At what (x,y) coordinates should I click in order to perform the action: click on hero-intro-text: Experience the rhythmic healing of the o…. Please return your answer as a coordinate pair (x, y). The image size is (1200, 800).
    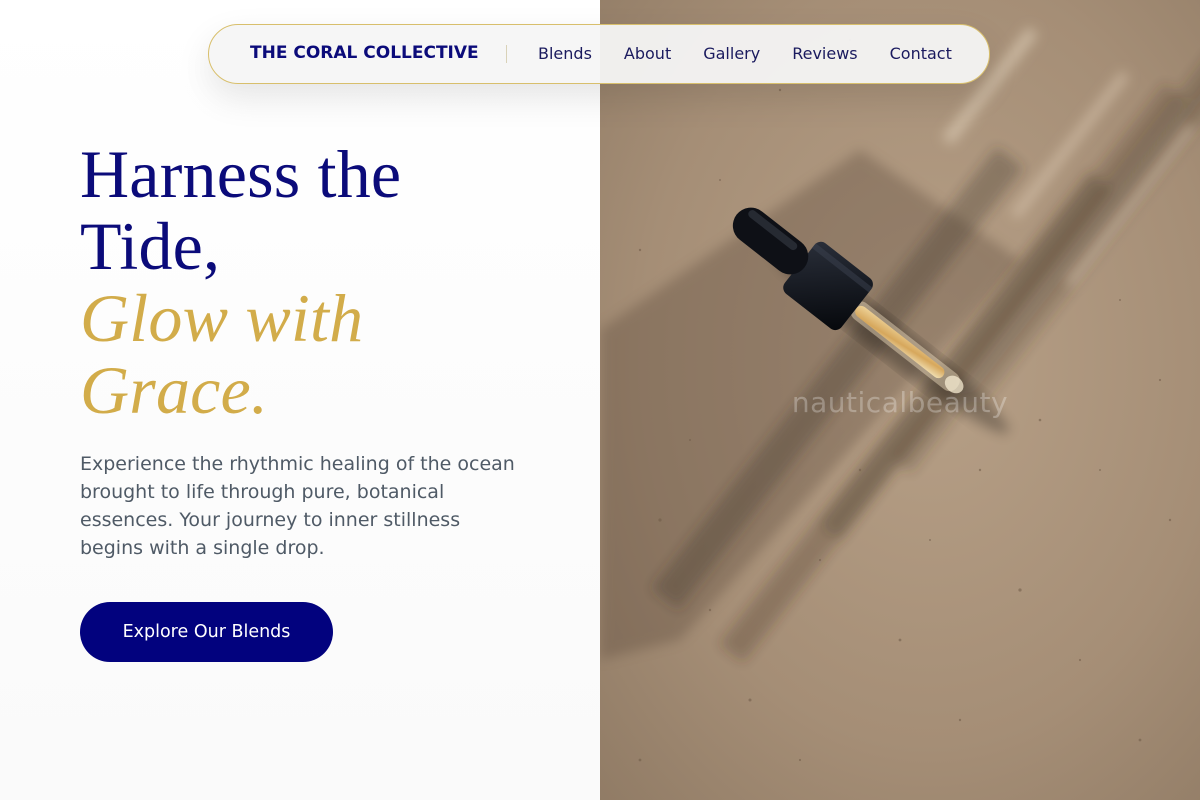
    Looking at the image, I should click on (297, 506).